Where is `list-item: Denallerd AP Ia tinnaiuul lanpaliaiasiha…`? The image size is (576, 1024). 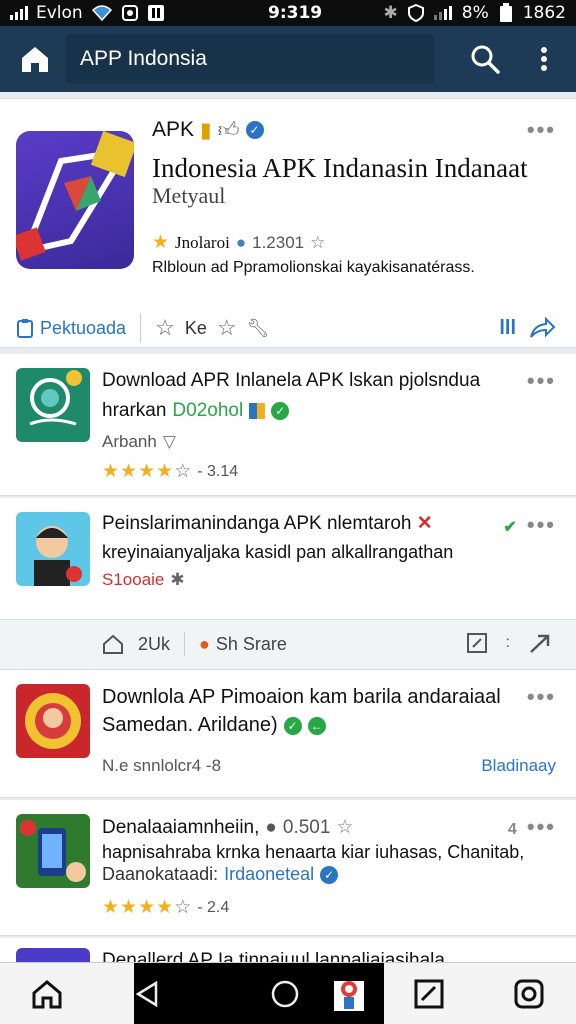 list-item: Denallerd AP Ia tinnaiuul lanpaliaiasiha… is located at coordinates (288, 950).